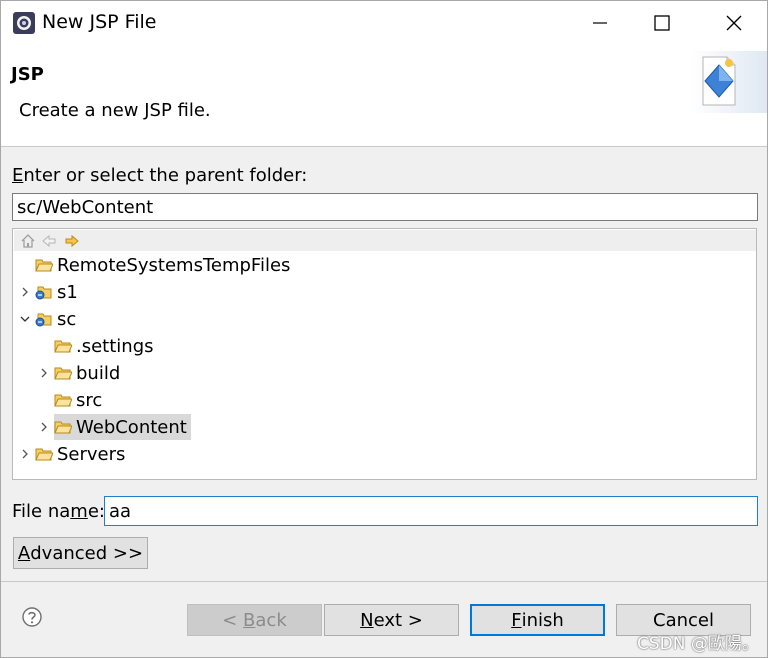  Describe the element at coordinates (49, 241) in the screenshot. I see `back-arrow-icon` at that location.